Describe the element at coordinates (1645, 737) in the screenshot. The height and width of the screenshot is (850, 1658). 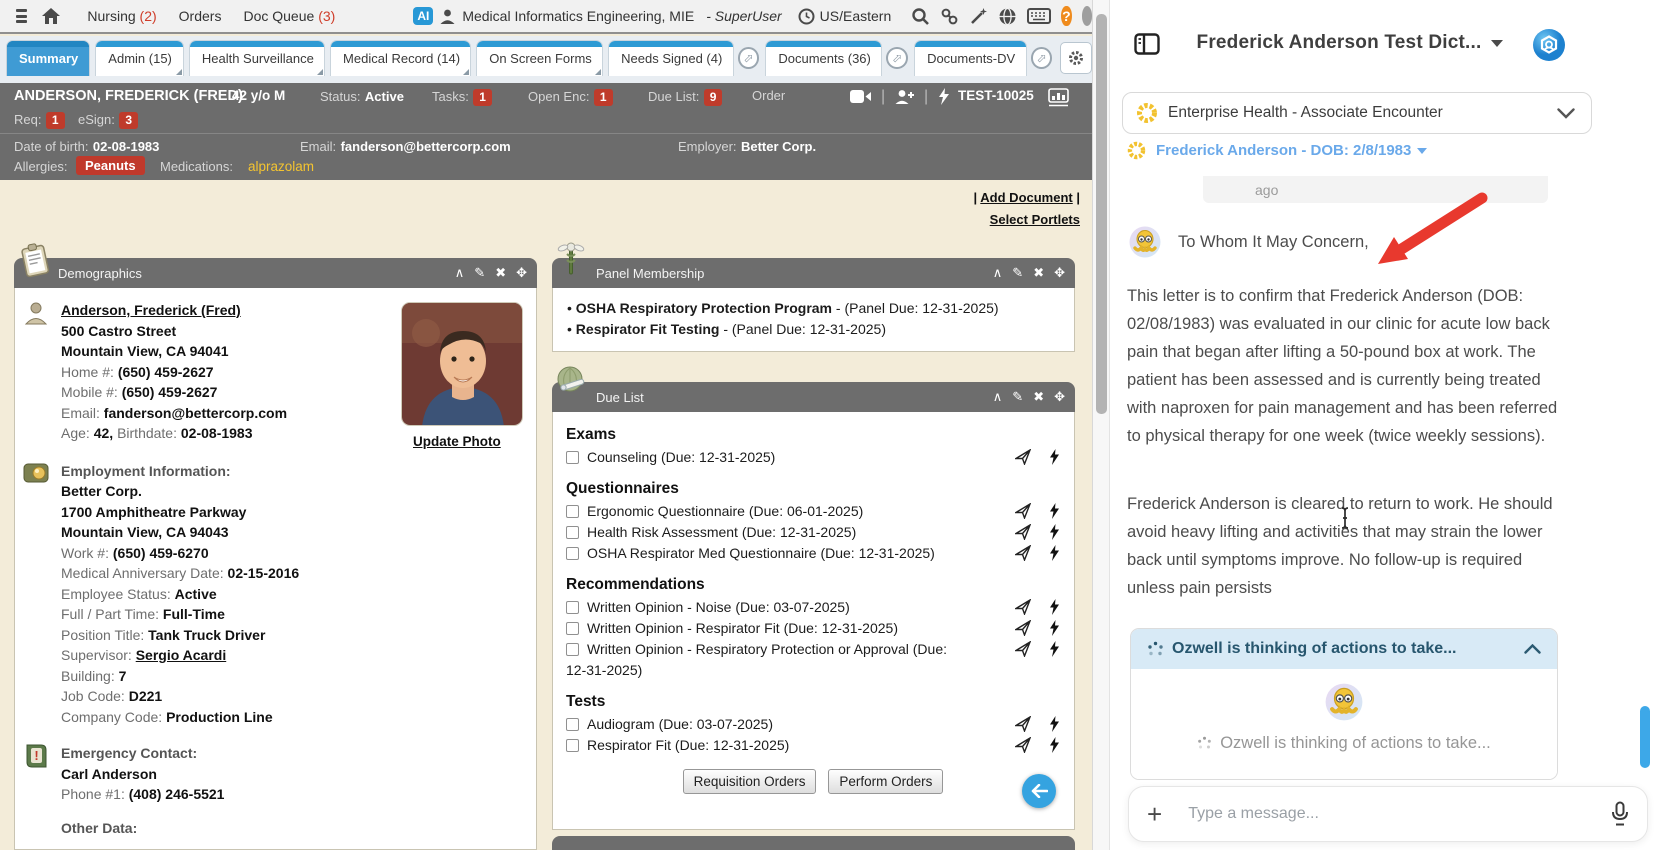
I see `panel-scrollbar-thumb` at that location.